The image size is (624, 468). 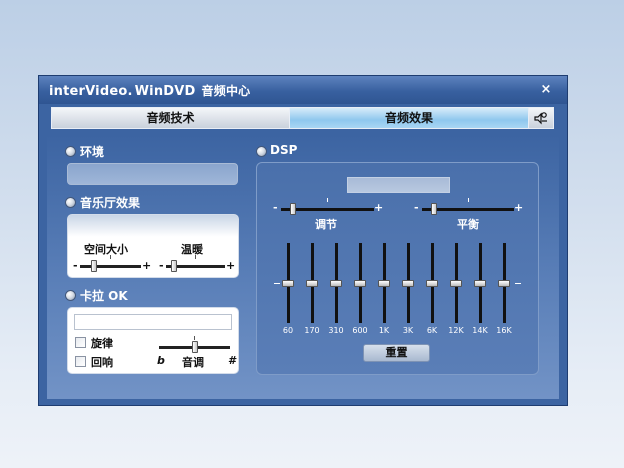 I want to click on warmth-plus: +, so click(x=231, y=265).